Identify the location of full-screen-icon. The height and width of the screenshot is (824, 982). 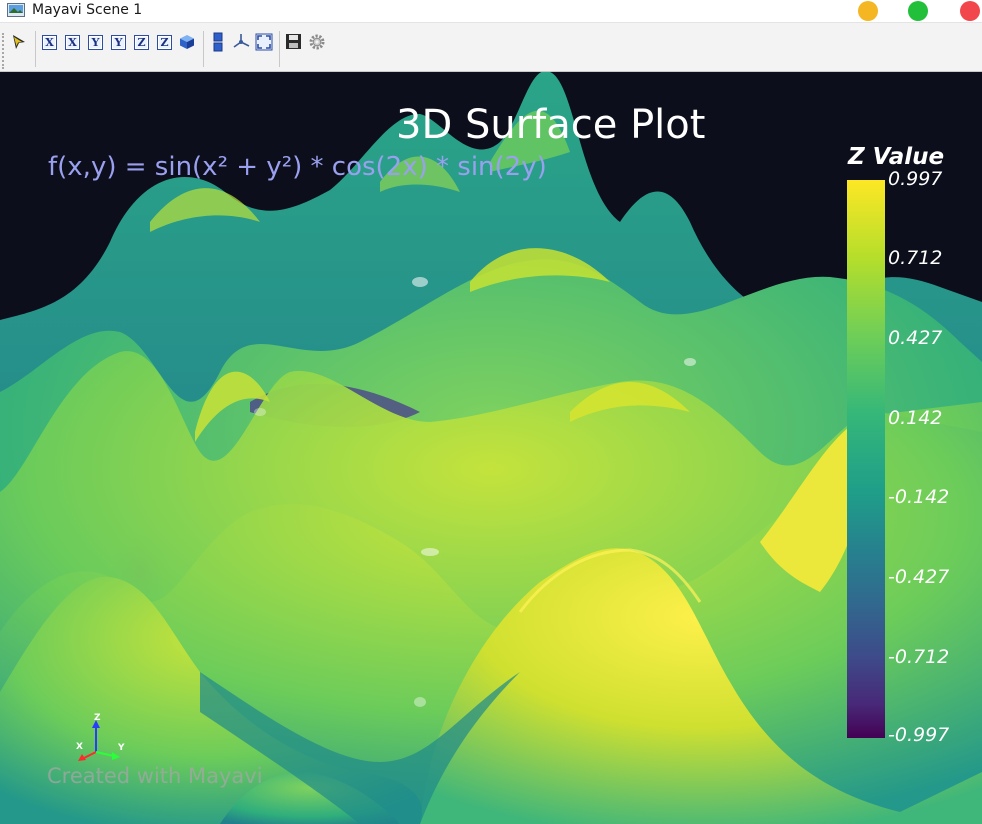
(264, 42).